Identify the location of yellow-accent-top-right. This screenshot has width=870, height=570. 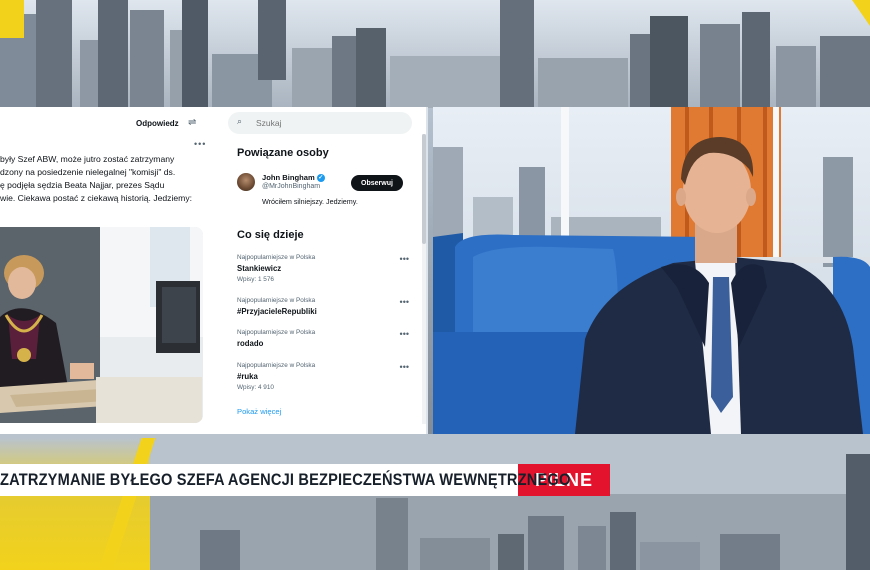
(861, 13).